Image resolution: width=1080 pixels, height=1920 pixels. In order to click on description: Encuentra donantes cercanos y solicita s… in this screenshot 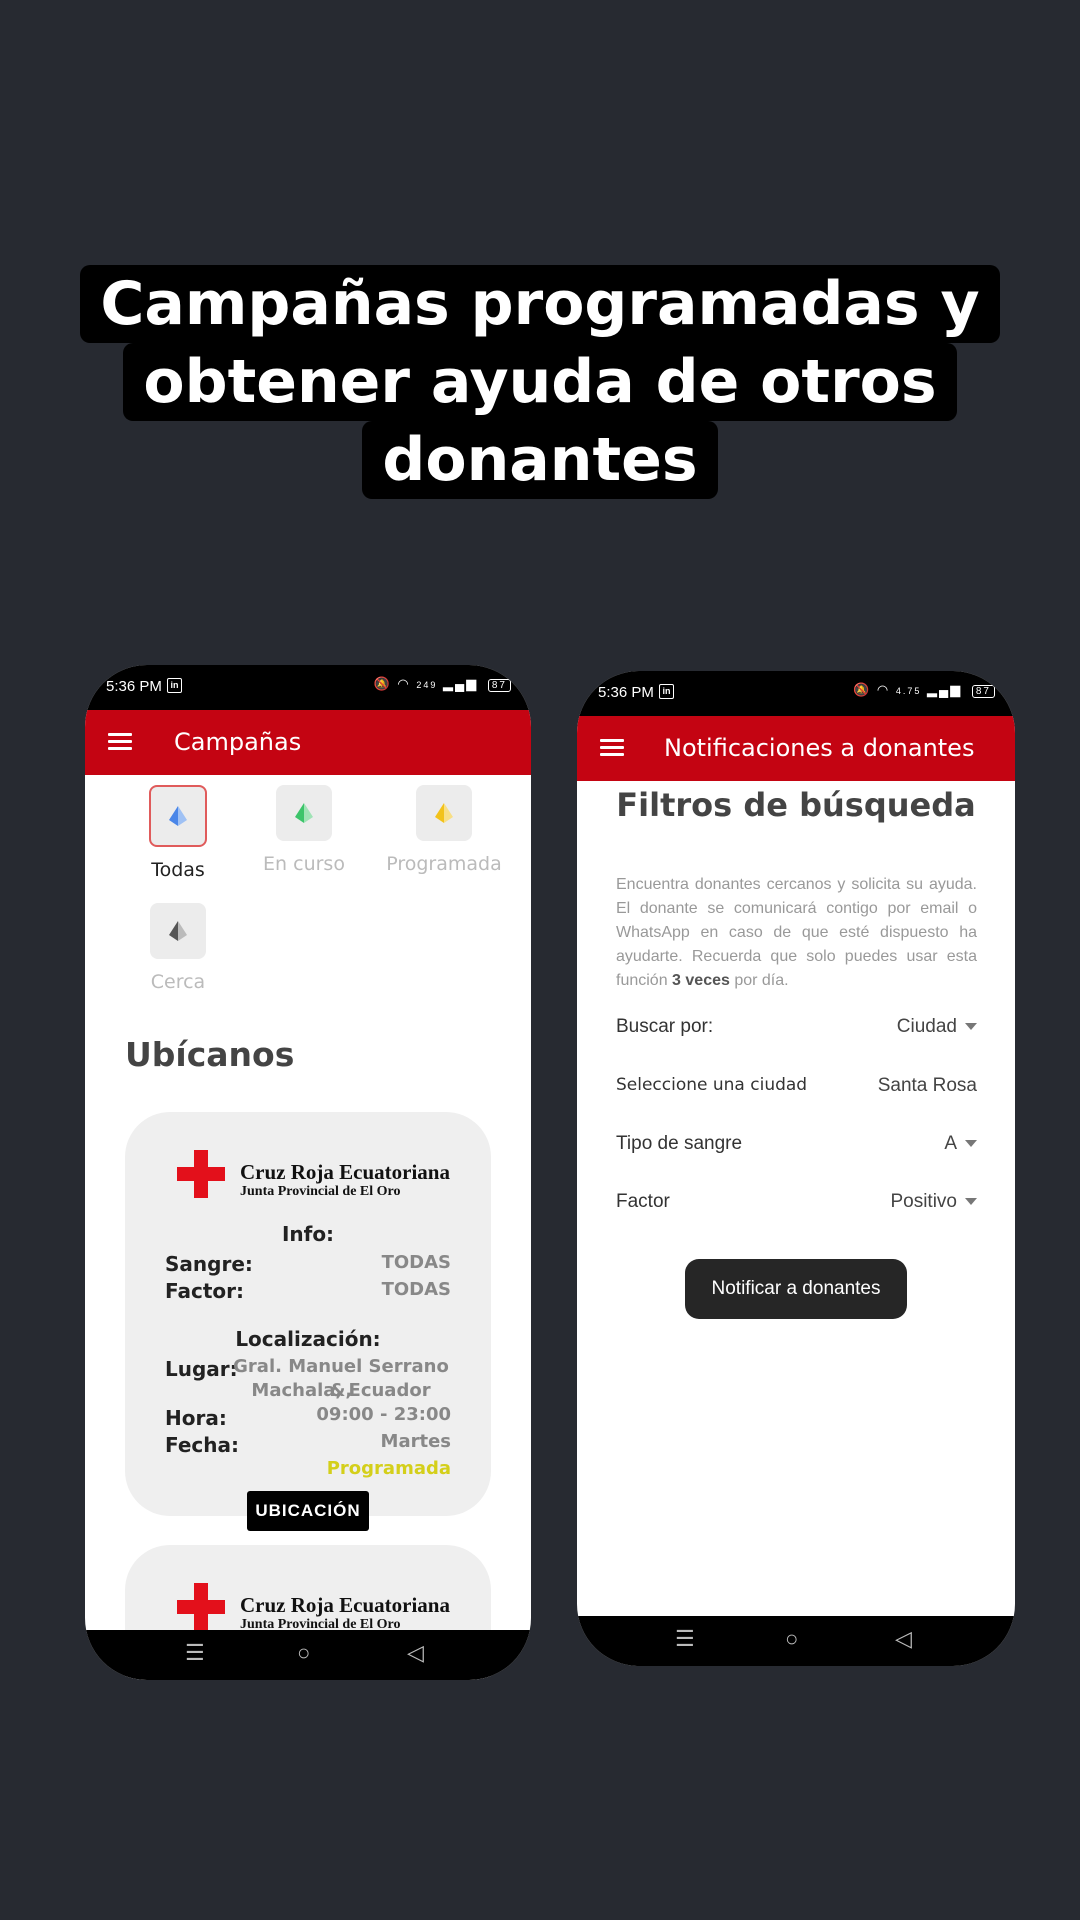, I will do `click(796, 933)`.